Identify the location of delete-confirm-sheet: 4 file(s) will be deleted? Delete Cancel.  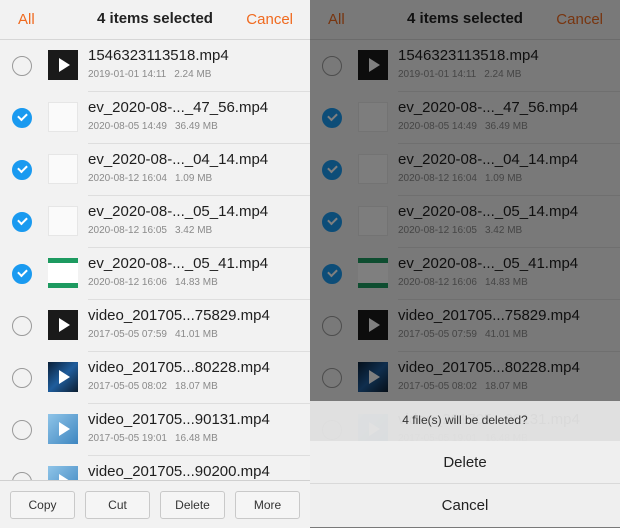
(465, 464).